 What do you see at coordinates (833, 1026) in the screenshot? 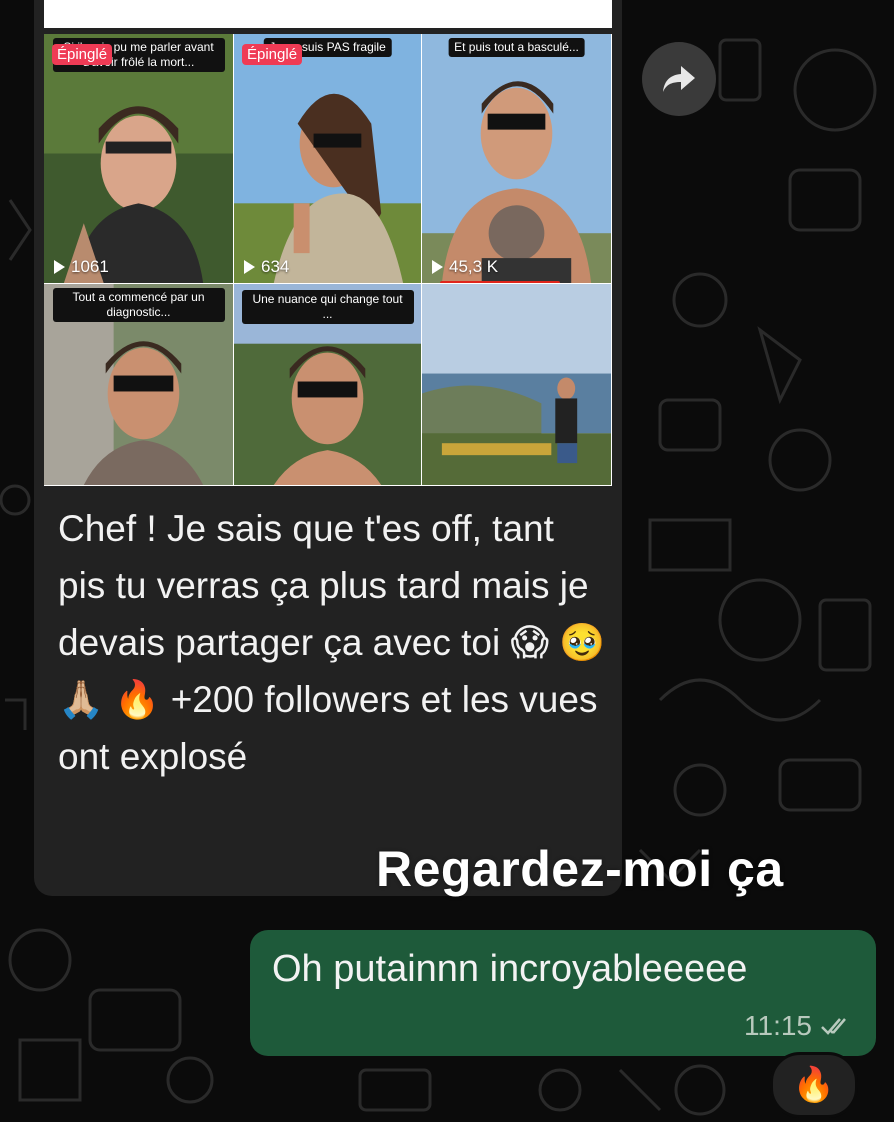
I see `double-check-icon` at bounding box center [833, 1026].